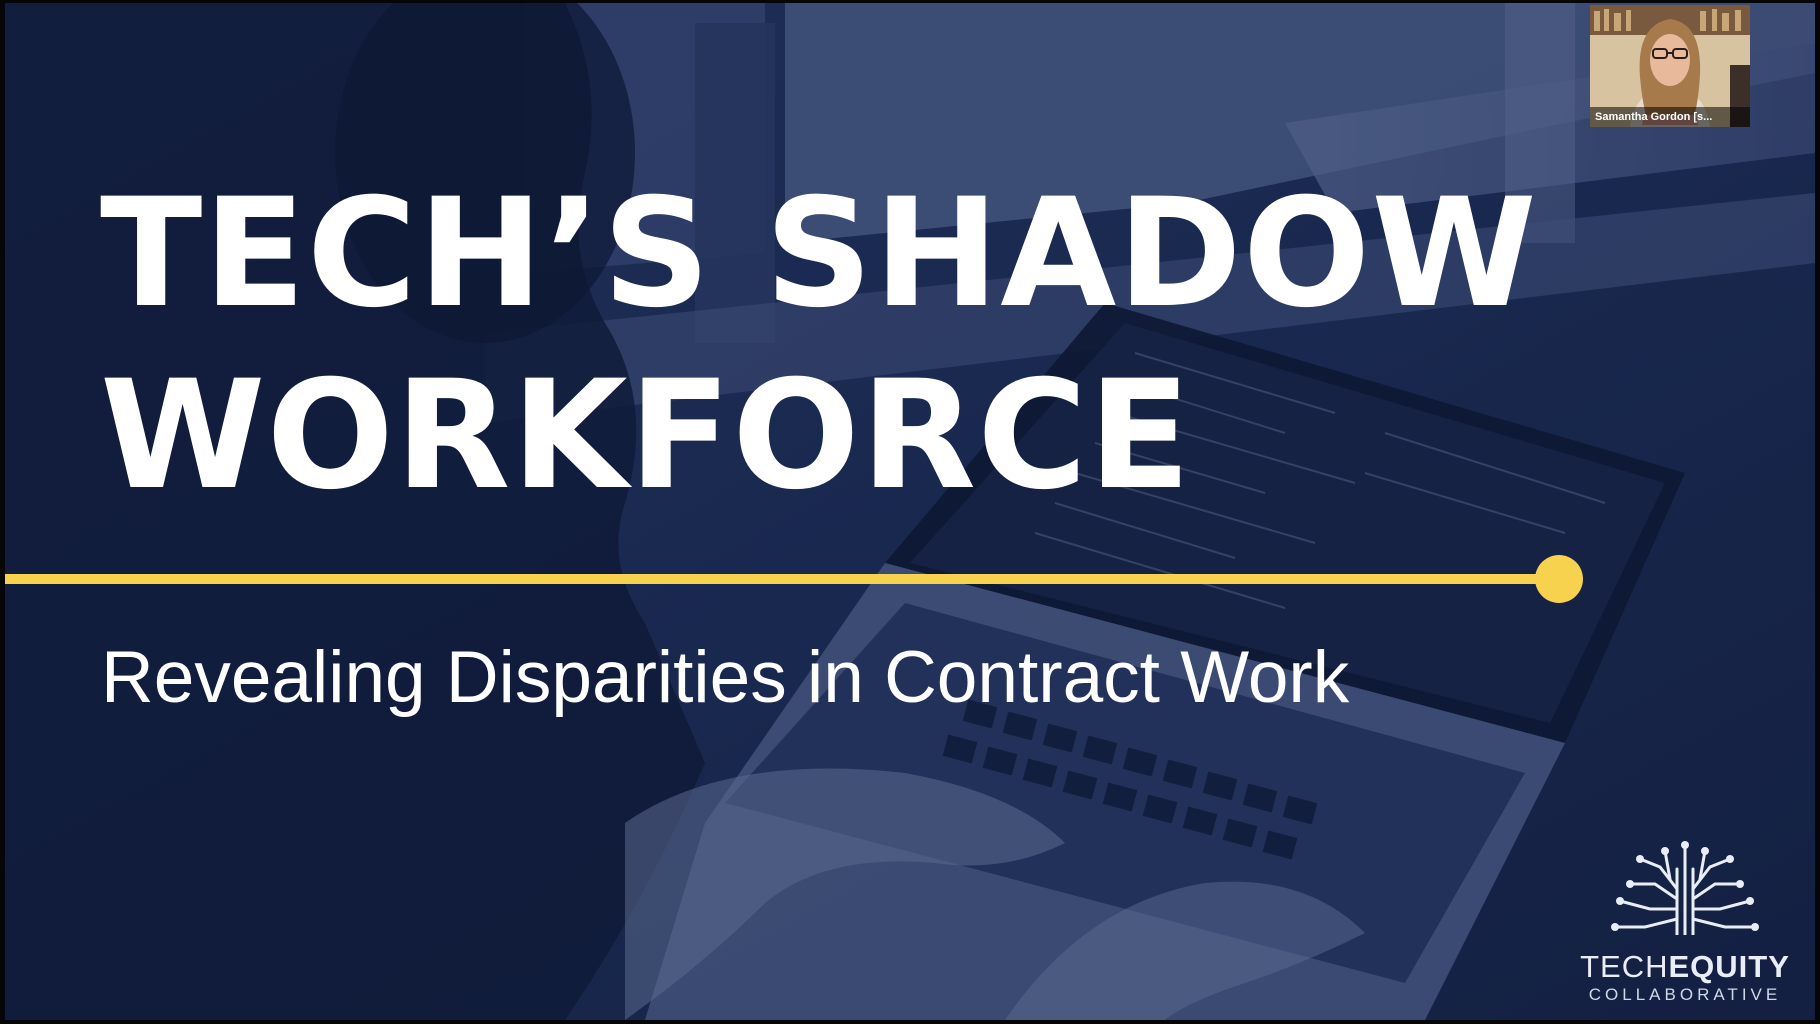 This screenshot has height=1024, width=1820. I want to click on logo-wordmark: TECHEQUITY, so click(1685, 967).